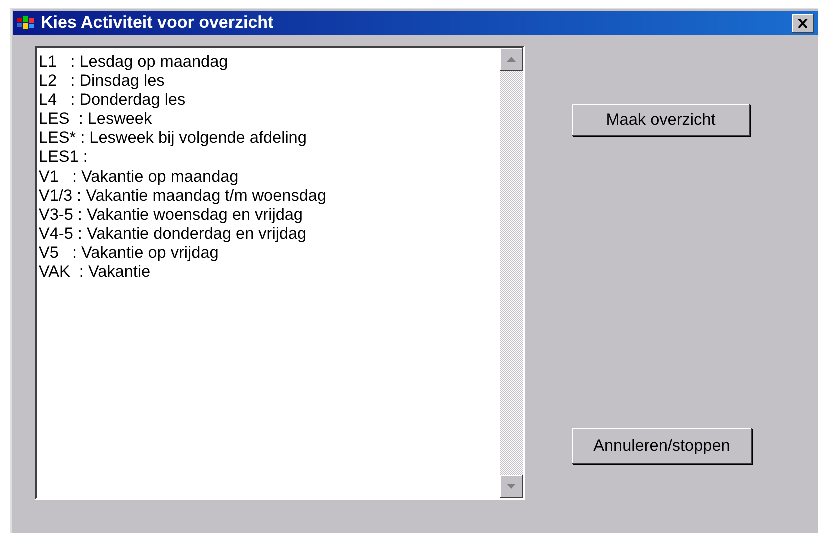 The width and height of the screenshot is (818, 533). I want to click on scroll-down-button, so click(511, 486).